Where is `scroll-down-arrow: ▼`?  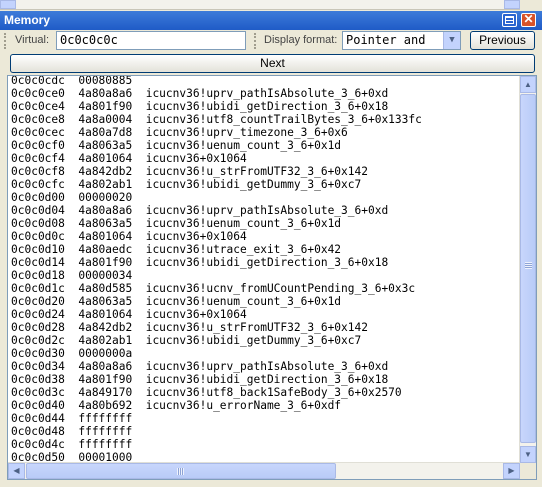
scroll-down-arrow: ▼ is located at coordinates (528, 454).